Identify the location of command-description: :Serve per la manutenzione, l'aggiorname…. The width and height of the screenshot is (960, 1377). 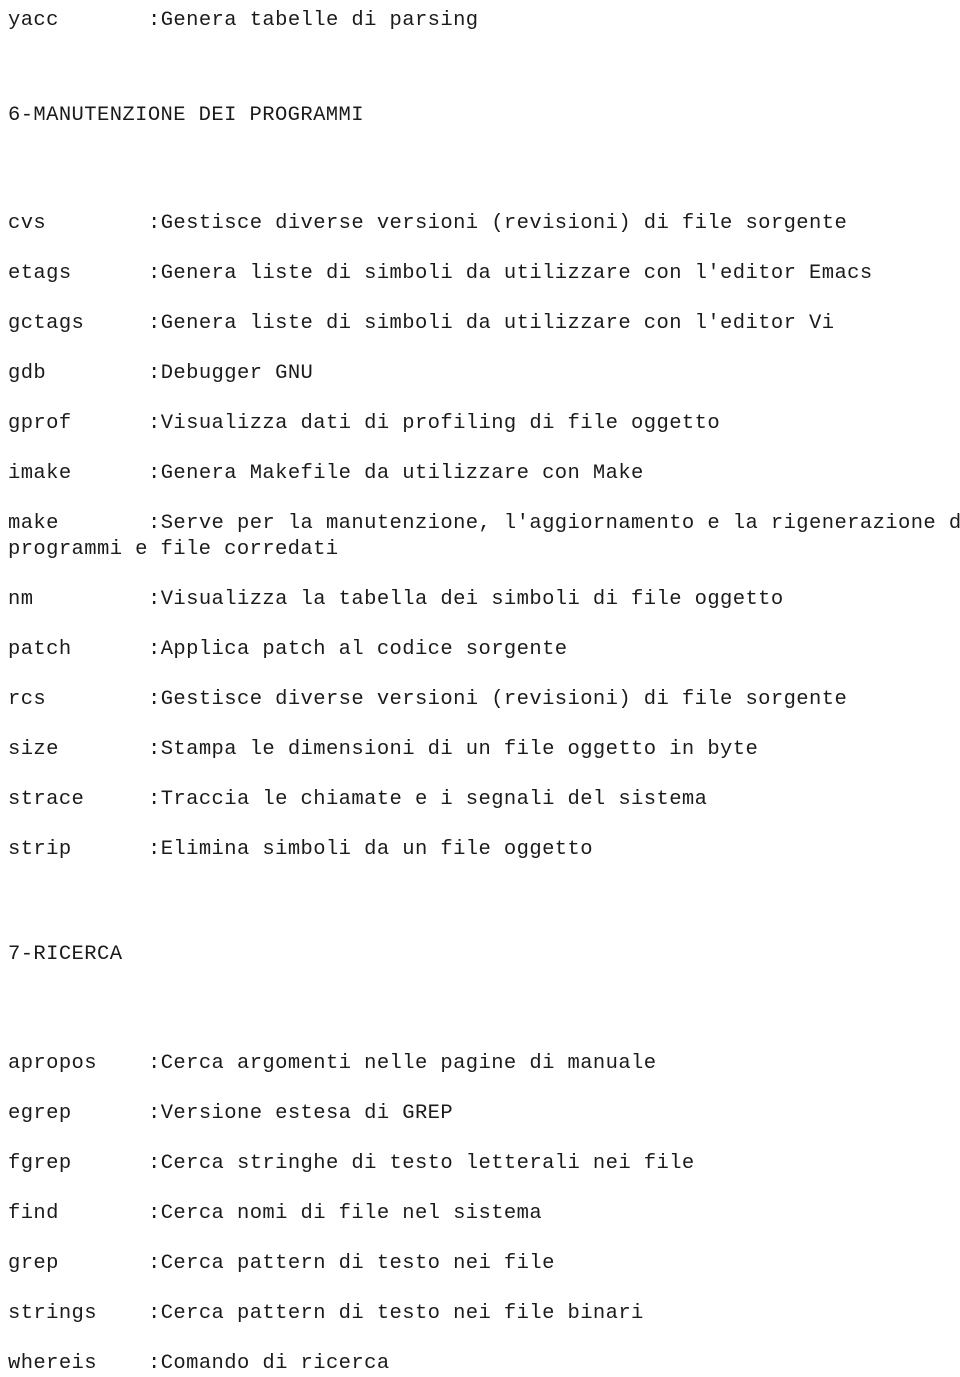
(554, 523).